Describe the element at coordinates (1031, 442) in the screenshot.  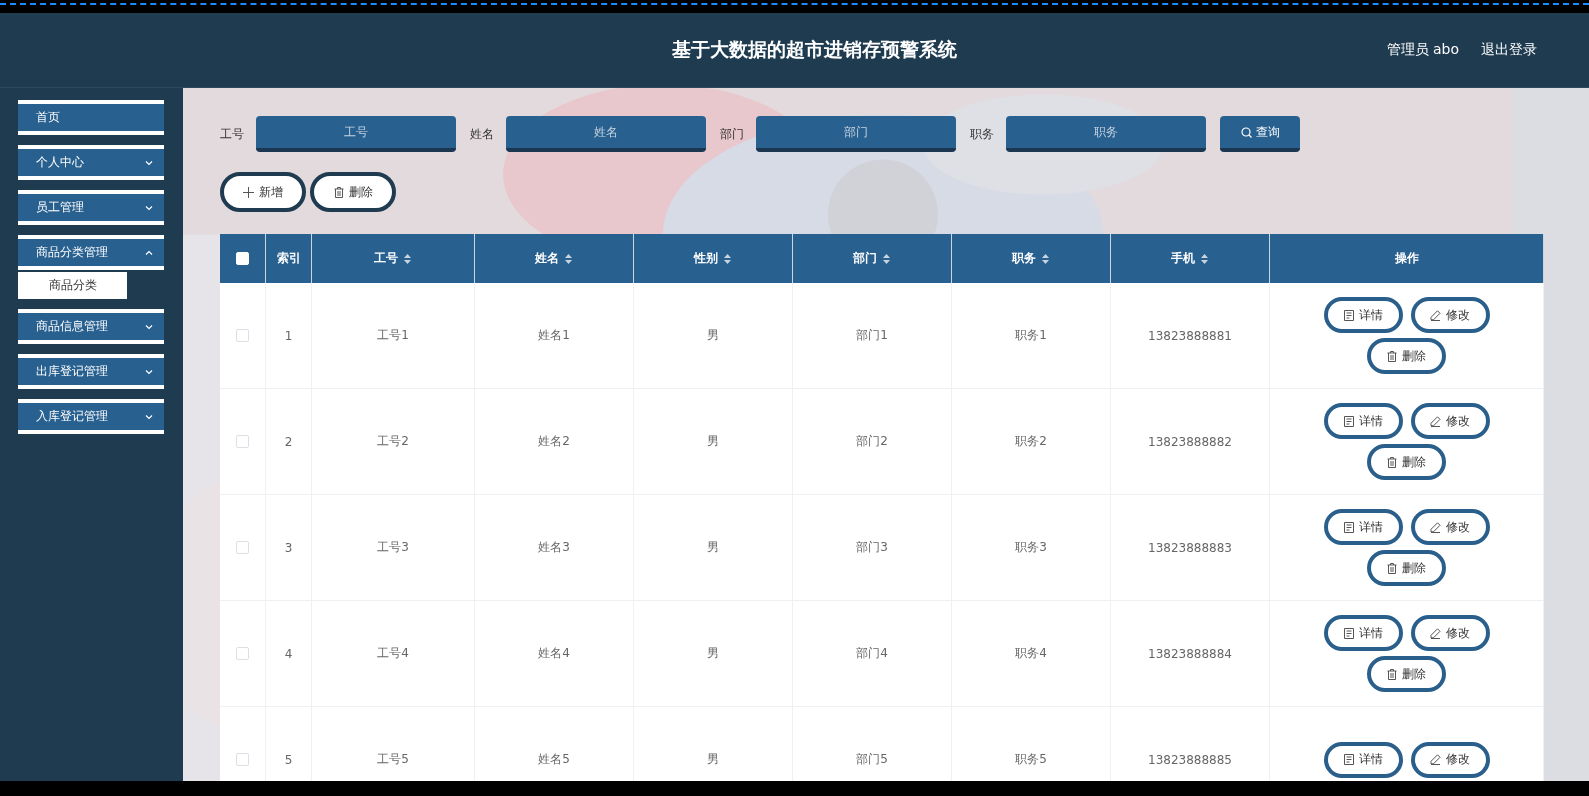
I see `table-cell: 职务2` at that location.